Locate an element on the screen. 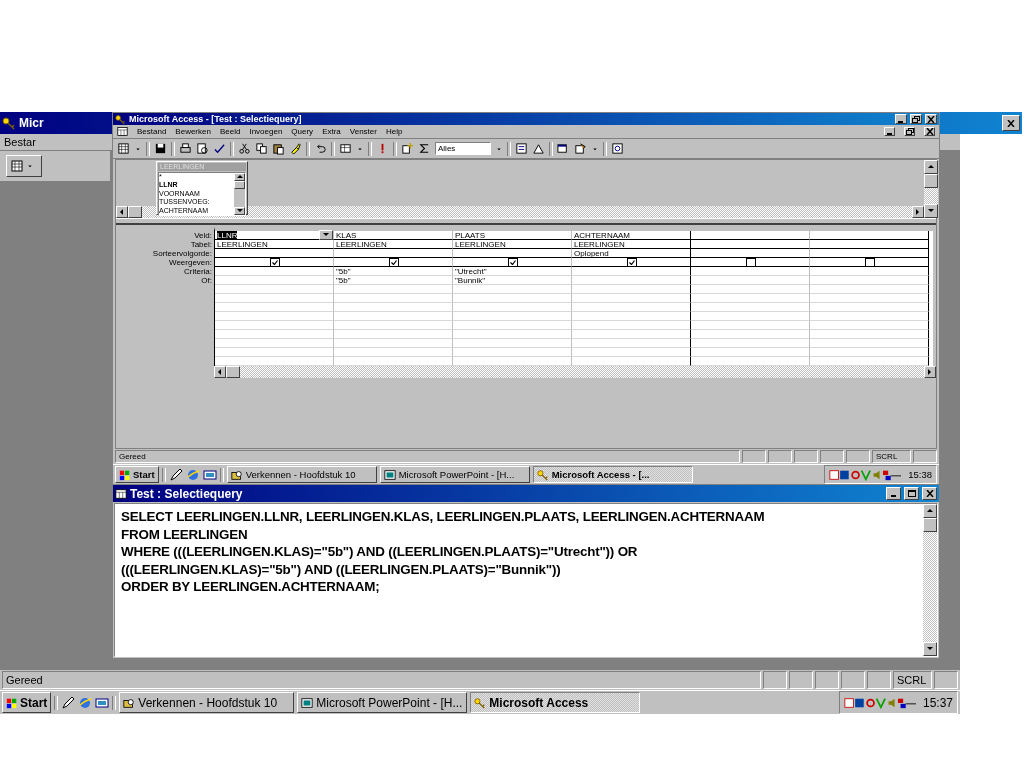  menu-item: Bewerken is located at coordinates (193, 131).